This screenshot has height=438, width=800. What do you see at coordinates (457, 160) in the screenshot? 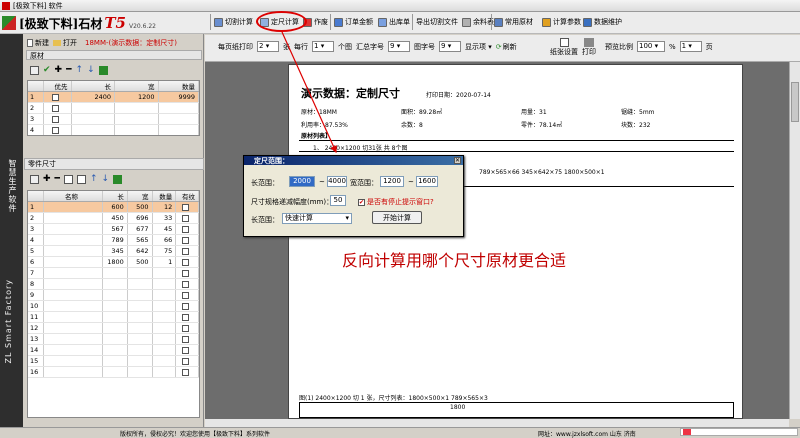
I see `close-icon: ✕` at bounding box center [457, 160].